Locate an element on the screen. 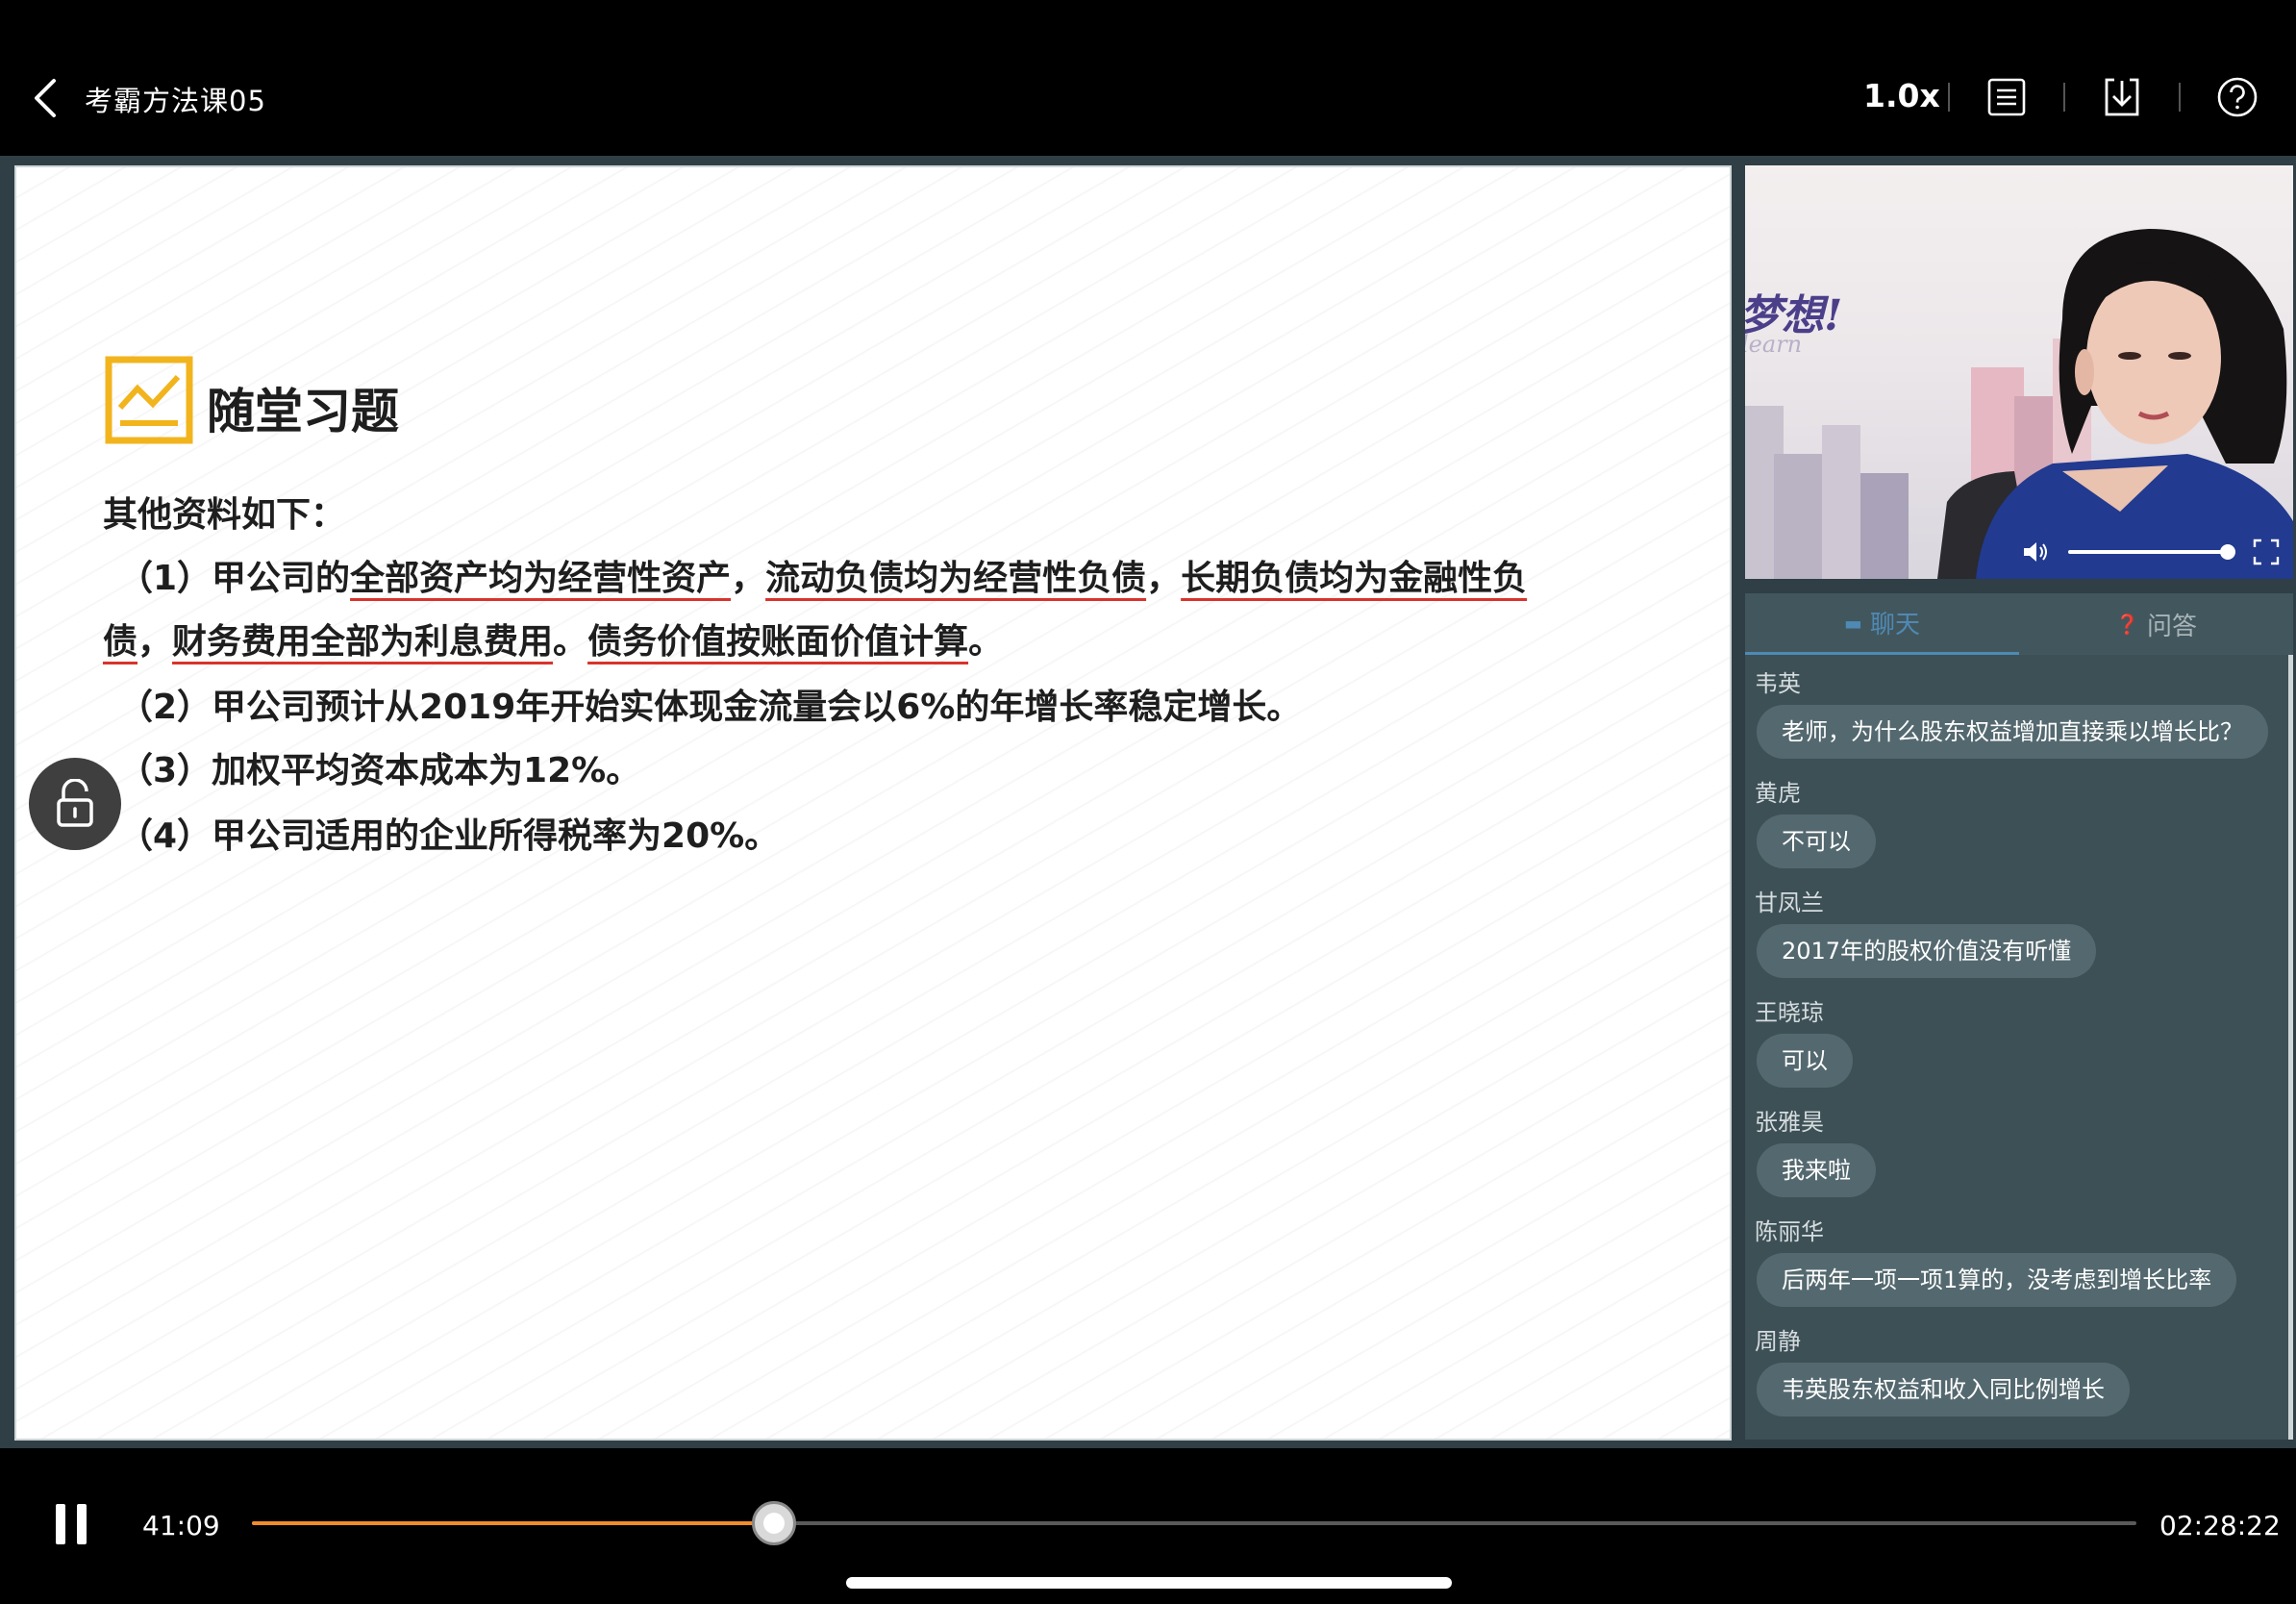 This screenshot has width=2296, height=1604. volume-slider-knob is located at coordinates (2227, 552).